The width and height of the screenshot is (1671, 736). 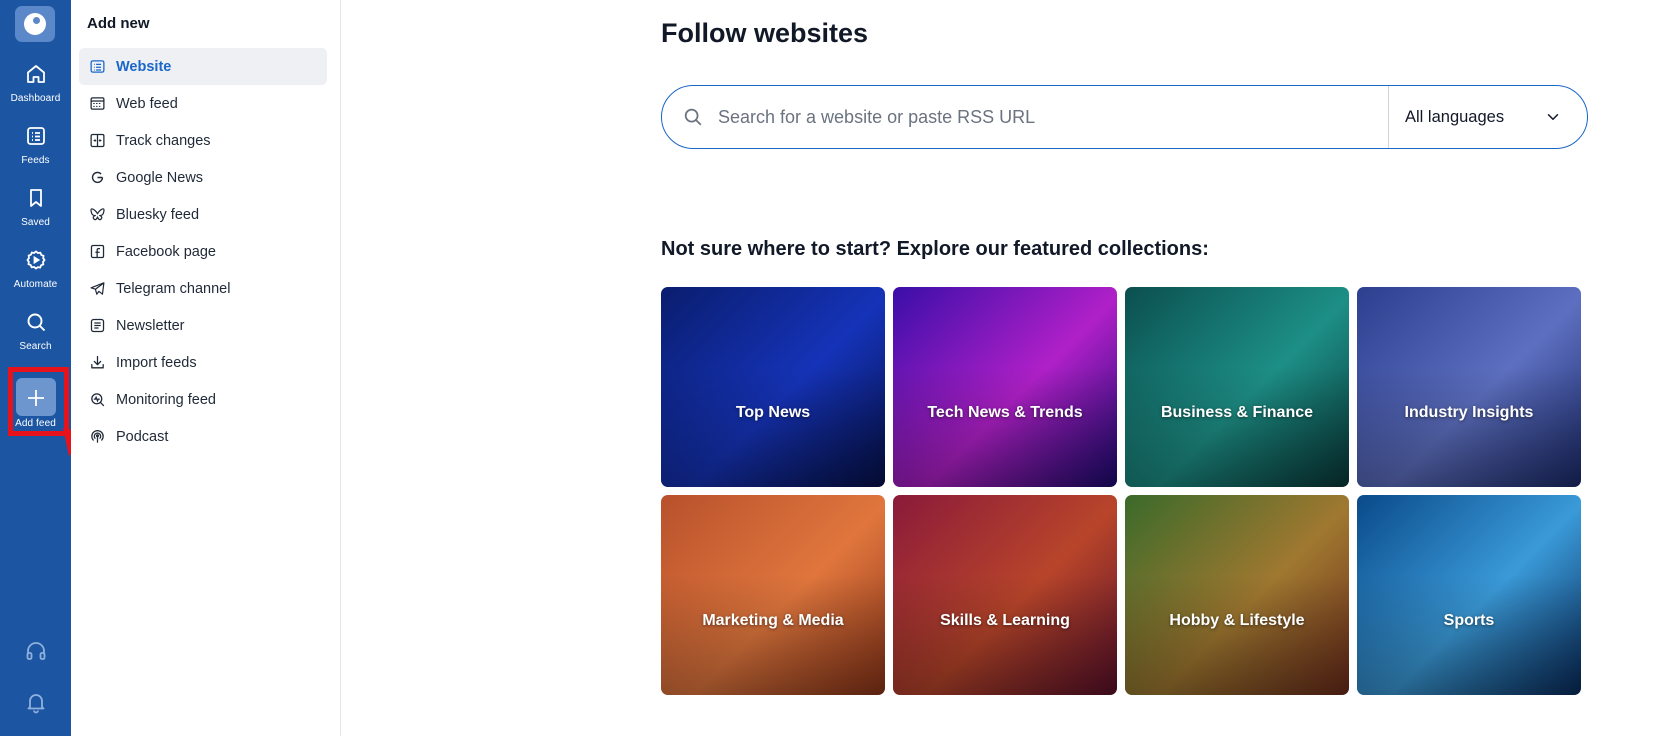 What do you see at coordinates (97, 325) in the screenshot?
I see `newsletter-icon` at bounding box center [97, 325].